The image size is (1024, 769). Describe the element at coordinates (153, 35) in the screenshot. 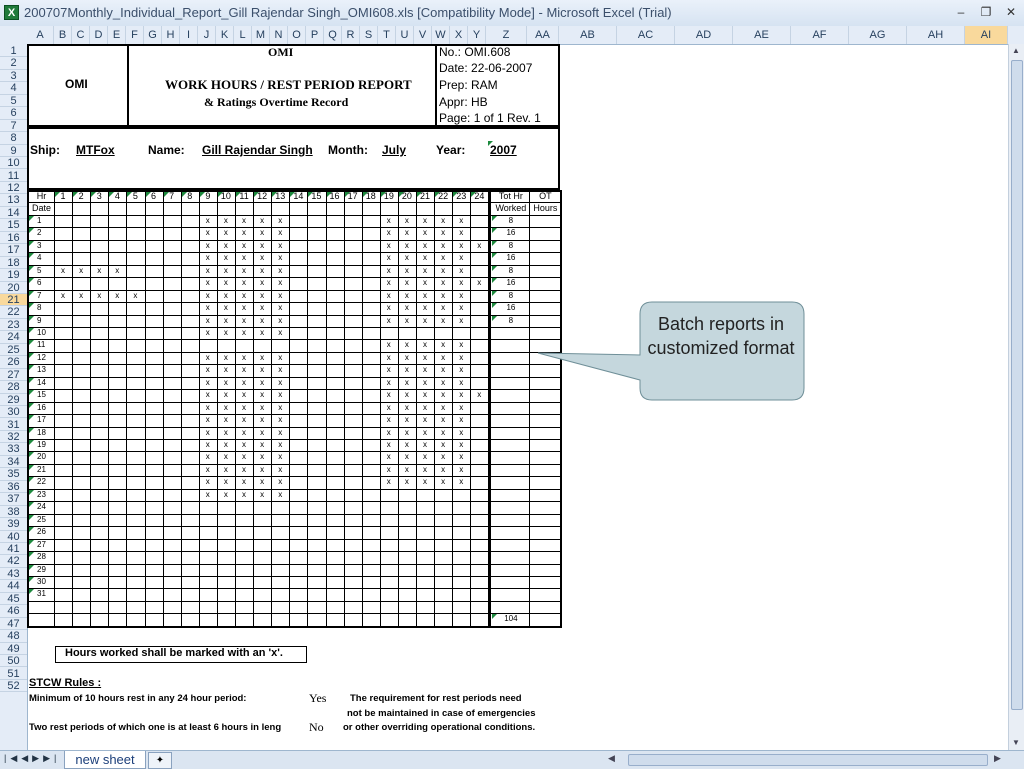

I see `column-header: G` at that location.